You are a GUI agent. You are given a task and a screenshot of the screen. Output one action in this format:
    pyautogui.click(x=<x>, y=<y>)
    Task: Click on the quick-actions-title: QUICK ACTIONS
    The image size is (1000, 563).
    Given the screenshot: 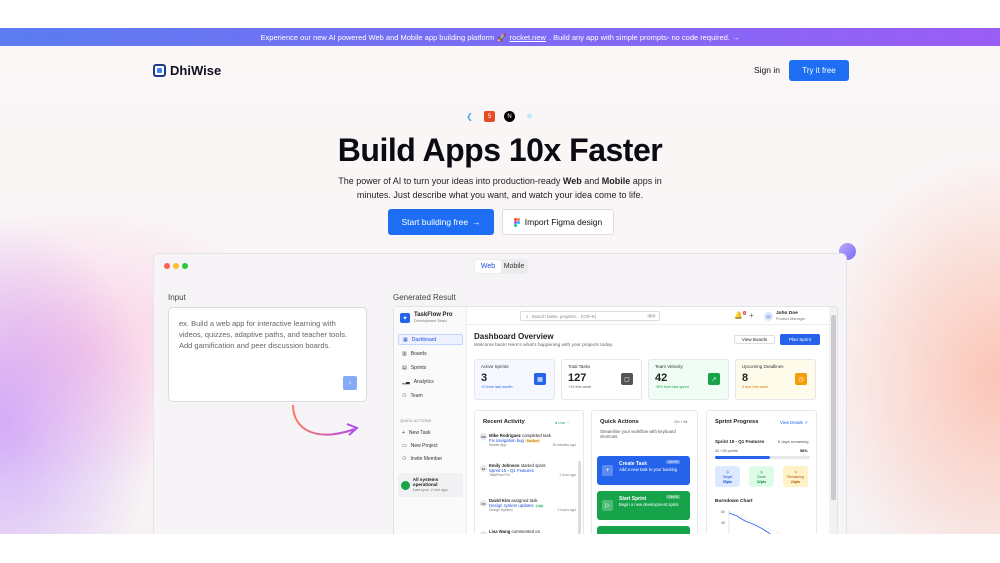 What is the action you would take?
    pyautogui.click(x=416, y=420)
    